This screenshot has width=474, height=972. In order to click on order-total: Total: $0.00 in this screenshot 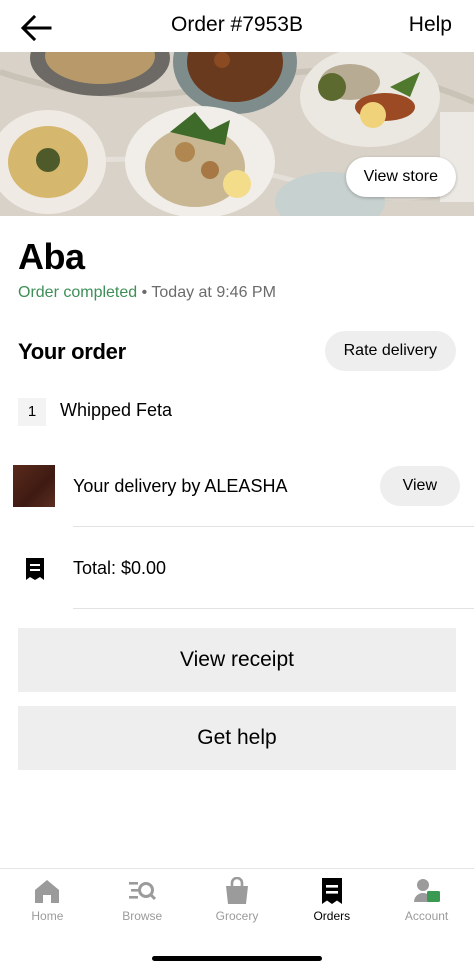, I will do `click(120, 568)`.